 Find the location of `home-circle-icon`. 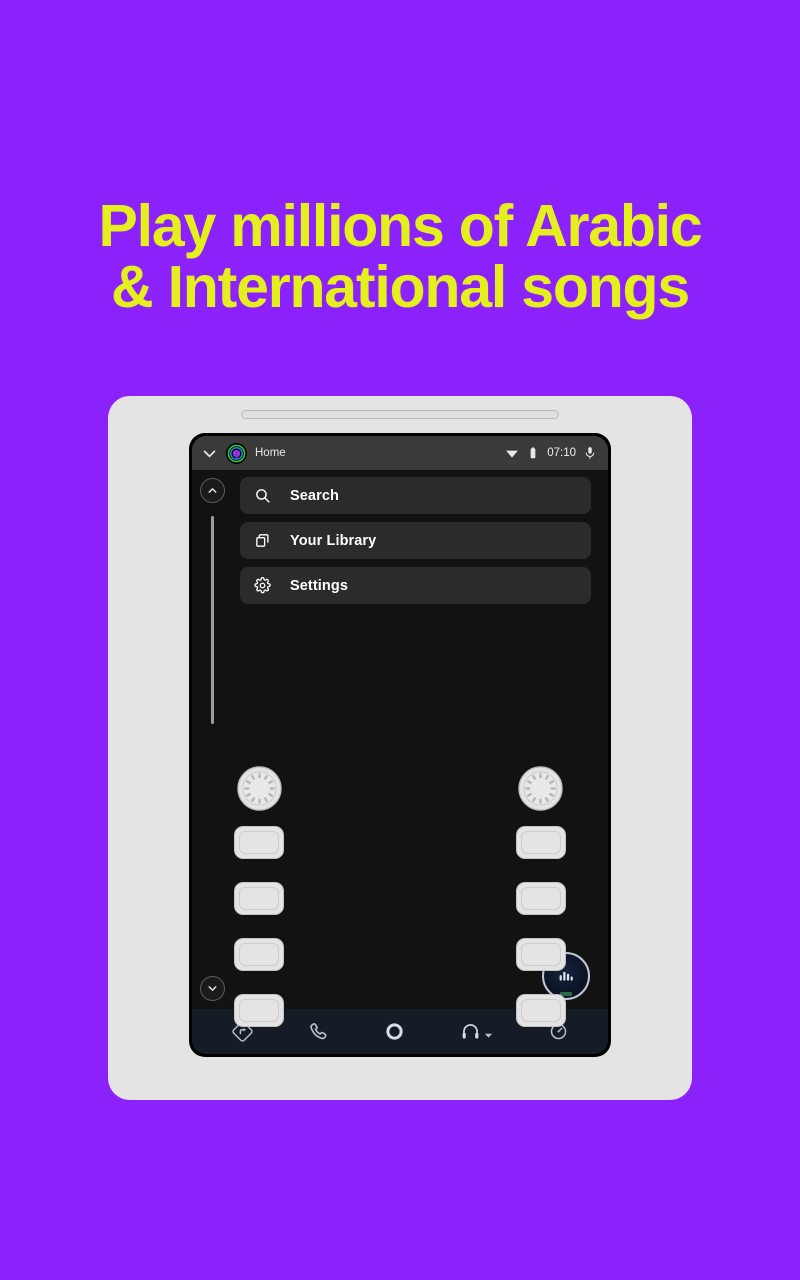

home-circle-icon is located at coordinates (394, 1031).